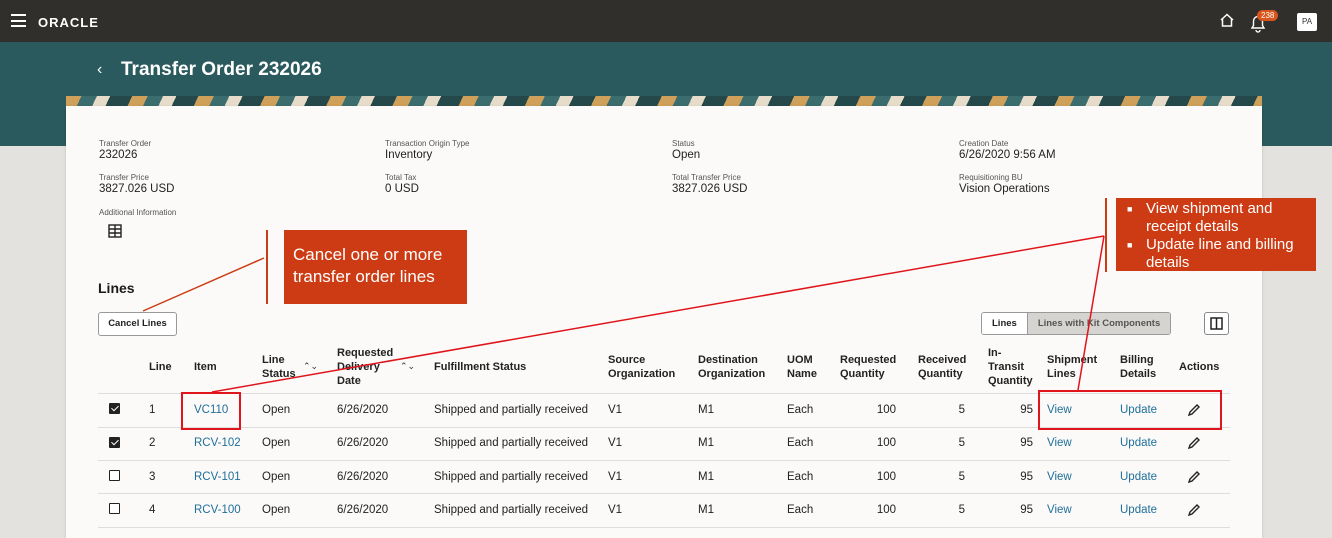  I want to click on field-label: Transfer Order, so click(125, 143).